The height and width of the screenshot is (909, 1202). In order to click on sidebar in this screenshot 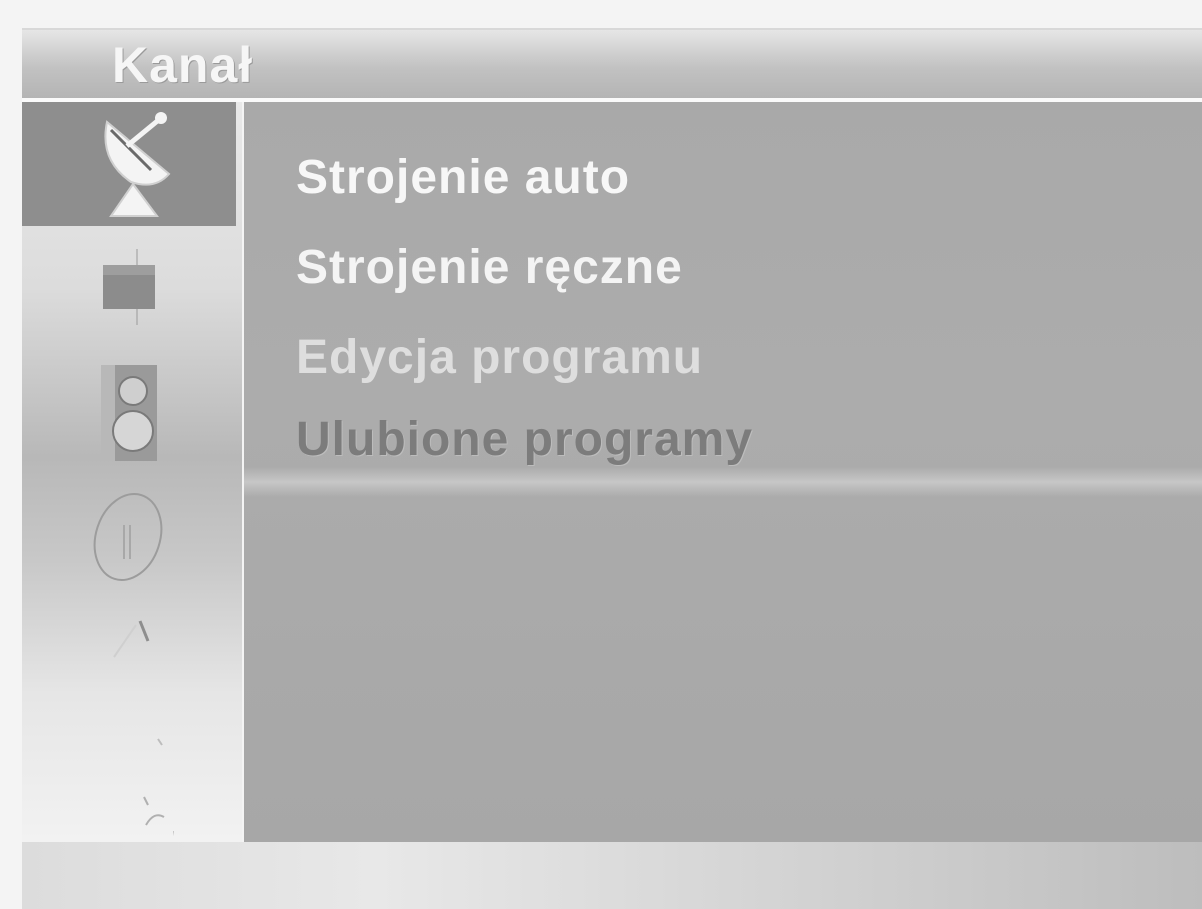, I will do `click(132, 472)`.